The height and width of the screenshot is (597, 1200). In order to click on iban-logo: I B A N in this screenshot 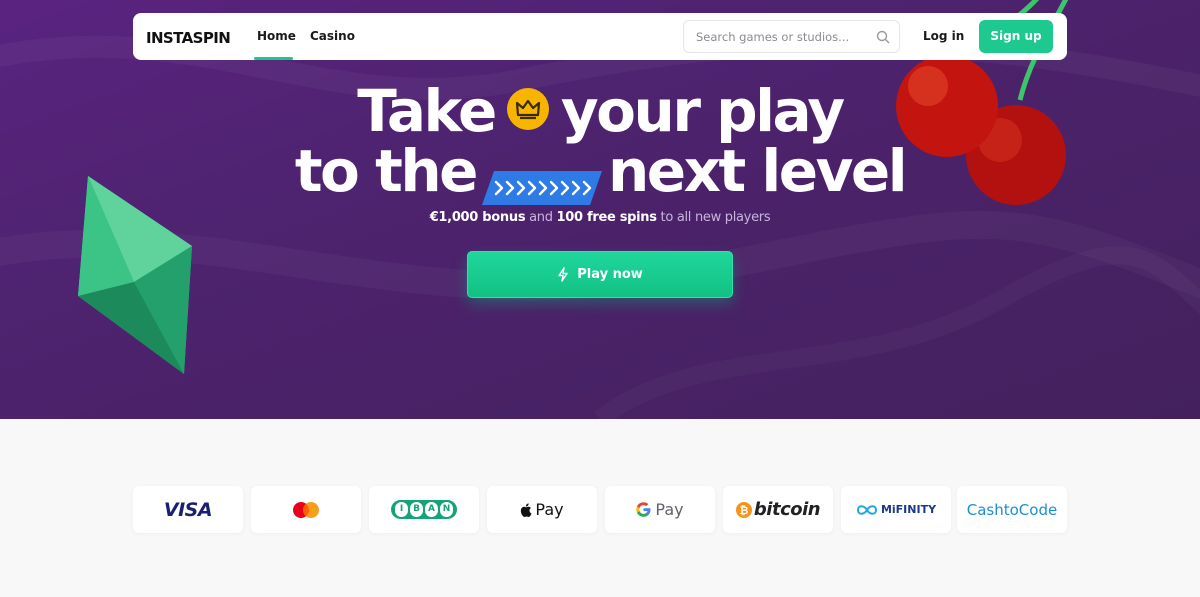, I will do `click(424, 509)`.